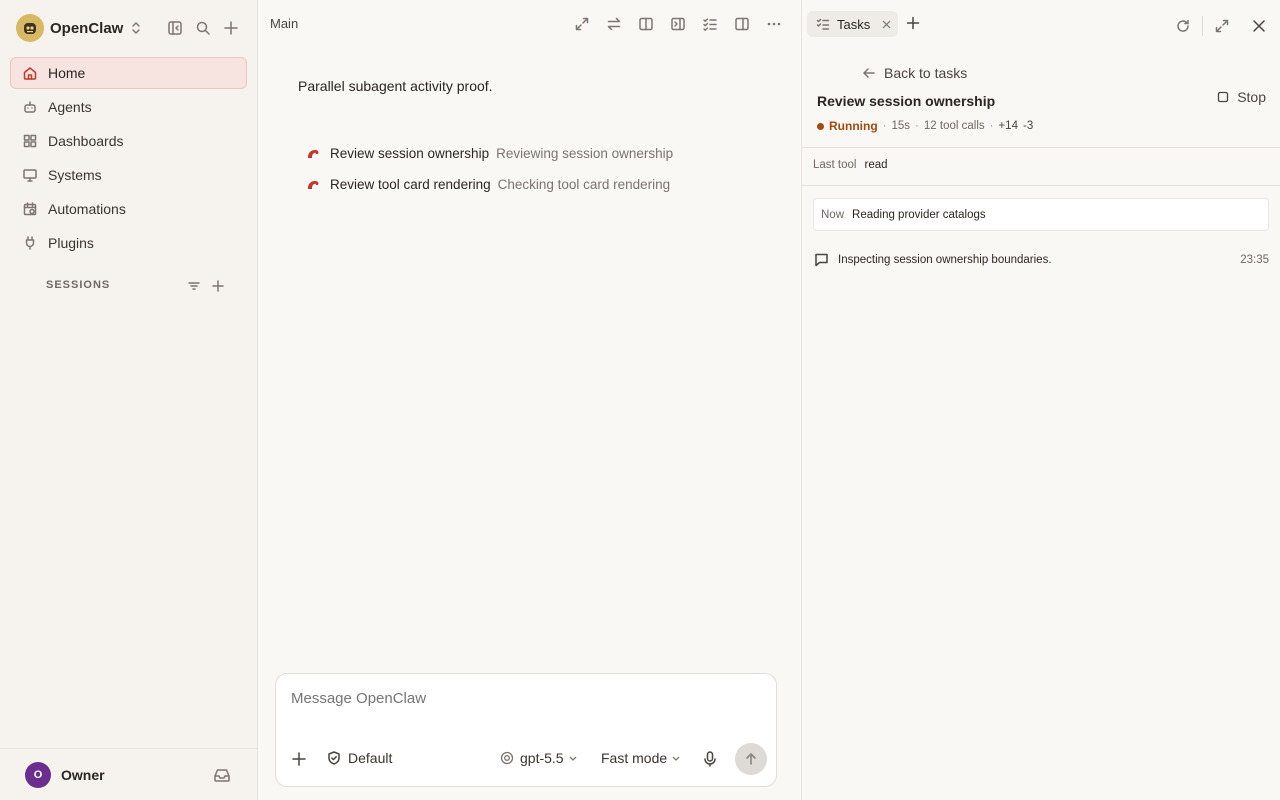 This screenshot has width=1280, height=800. I want to click on mode-label: Fast mode, so click(634, 758).